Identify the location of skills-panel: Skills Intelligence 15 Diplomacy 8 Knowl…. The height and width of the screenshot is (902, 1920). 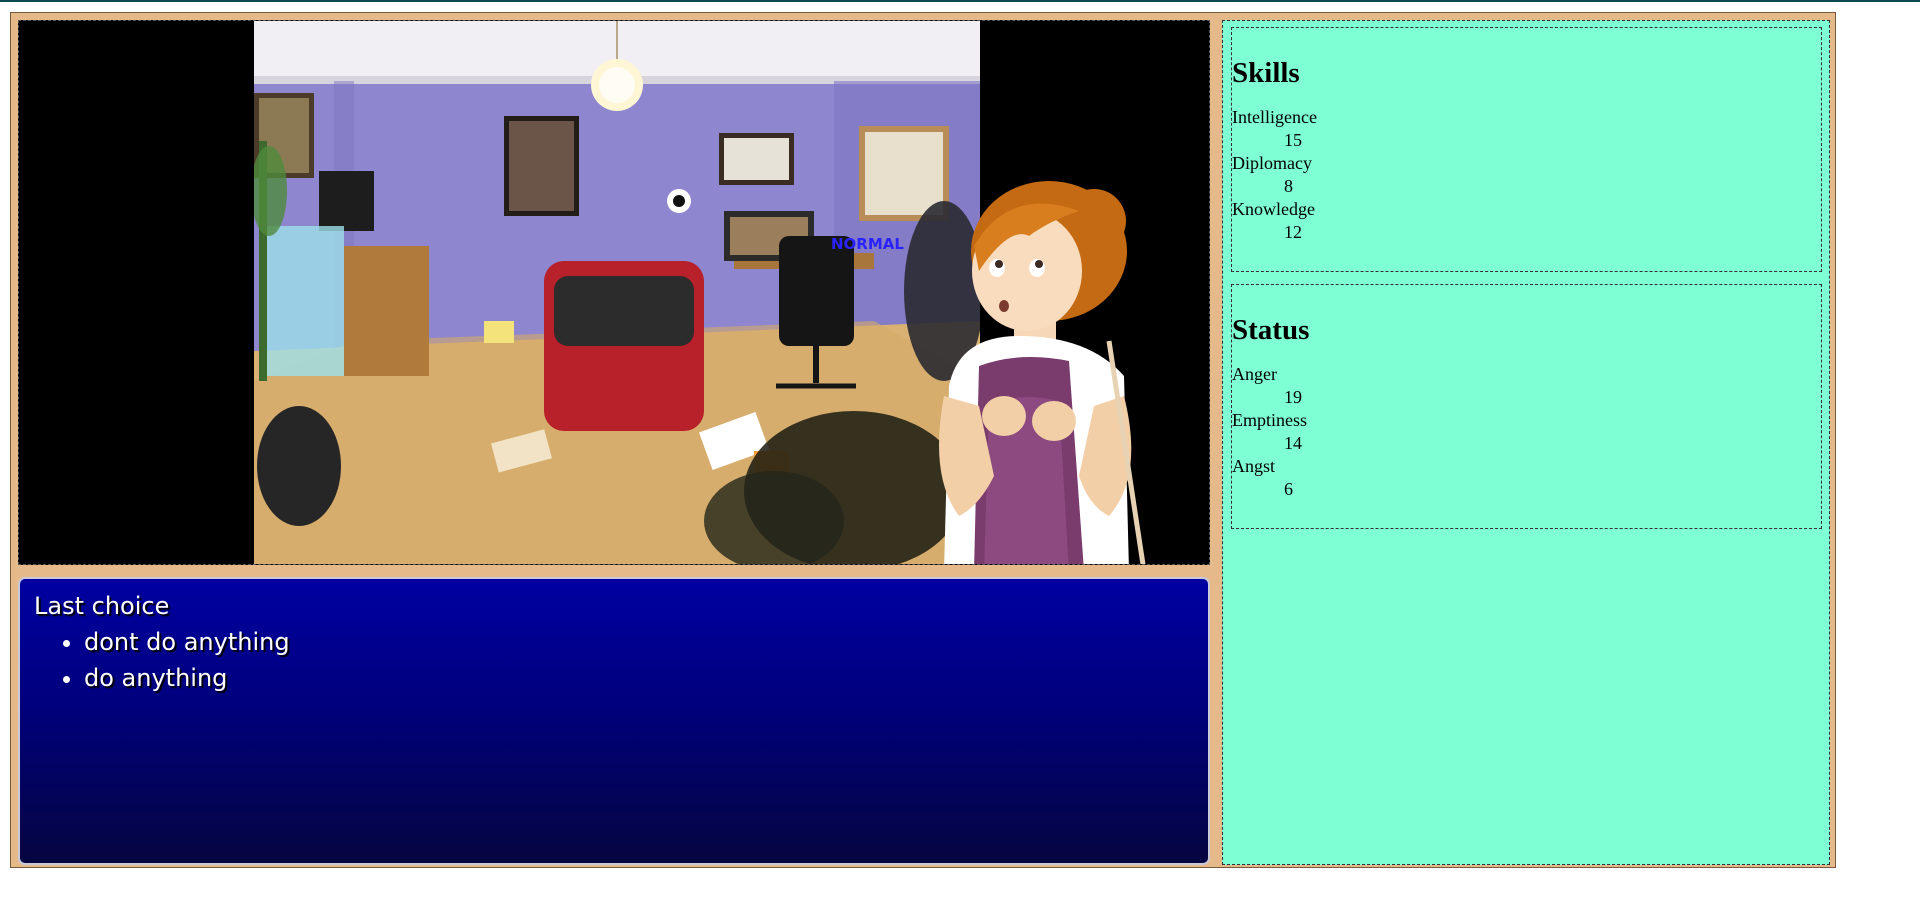
(1526, 149).